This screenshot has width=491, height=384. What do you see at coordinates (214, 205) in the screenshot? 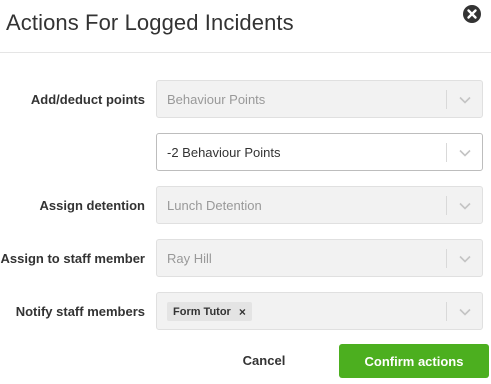
I see `detention-value: Lunch Detention` at bounding box center [214, 205].